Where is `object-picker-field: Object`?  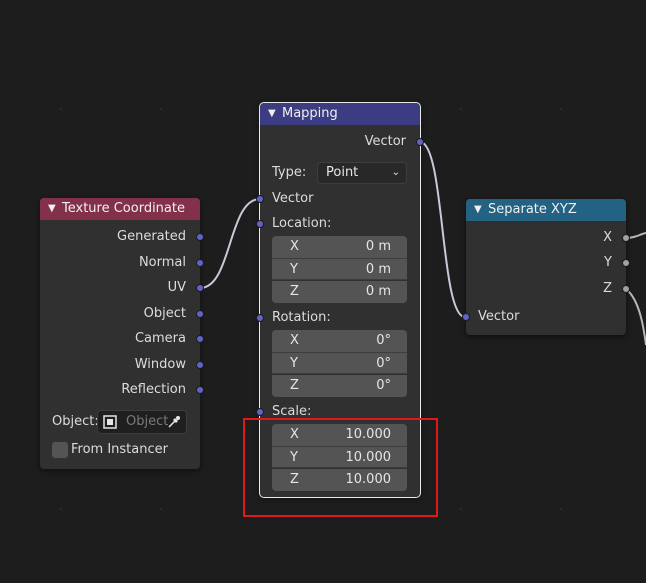
object-picker-field: Object is located at coordinates (142, 422).